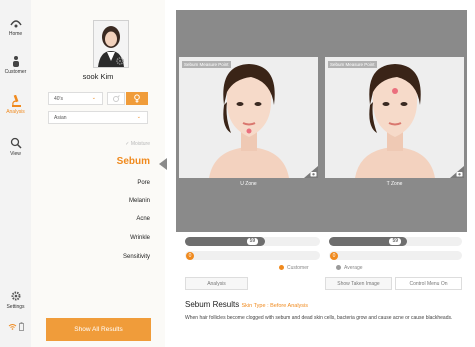 The image size is (475, 347). Describe the element at coordinates (281, 268) in the screenshot. I see `customer-swatch` at that location.